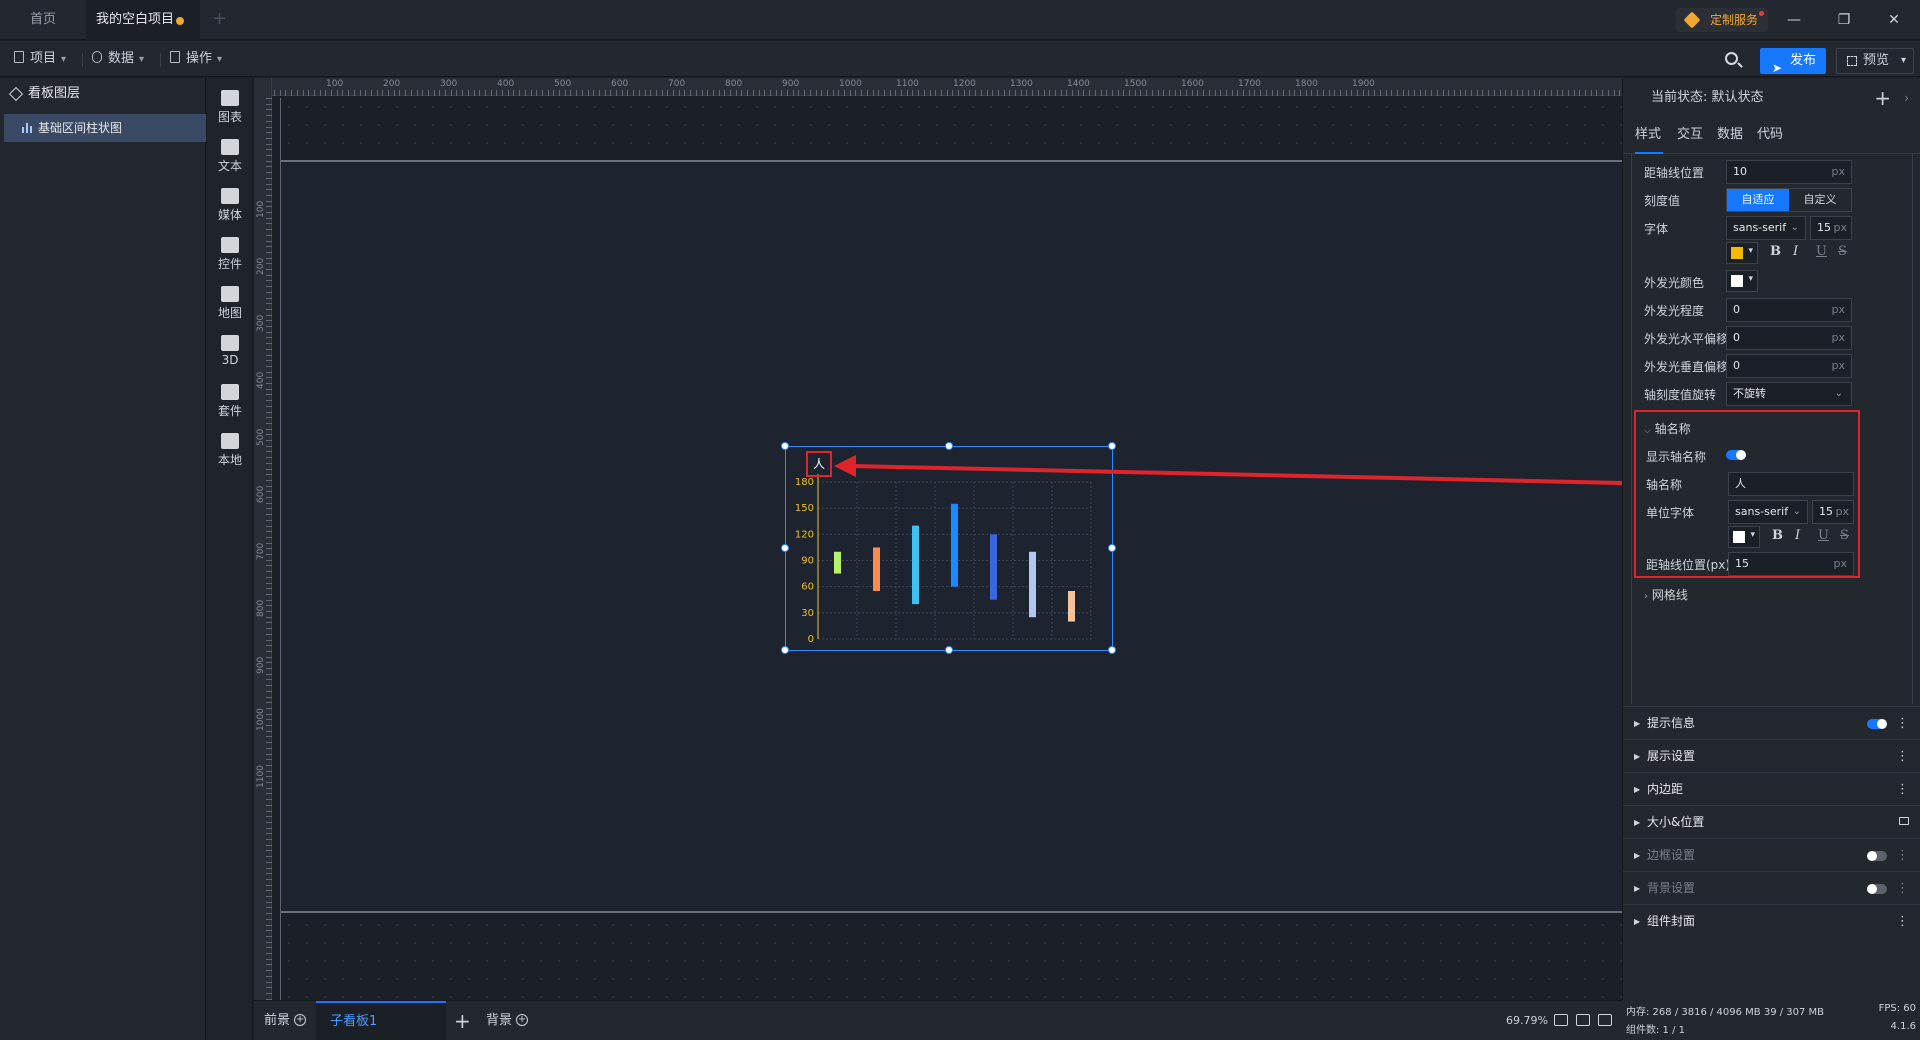  What do you see at coordinates (1789, 366) in the screenshot?
I see `glow-v-input: 0 px` at bounding box center [1789, 366].